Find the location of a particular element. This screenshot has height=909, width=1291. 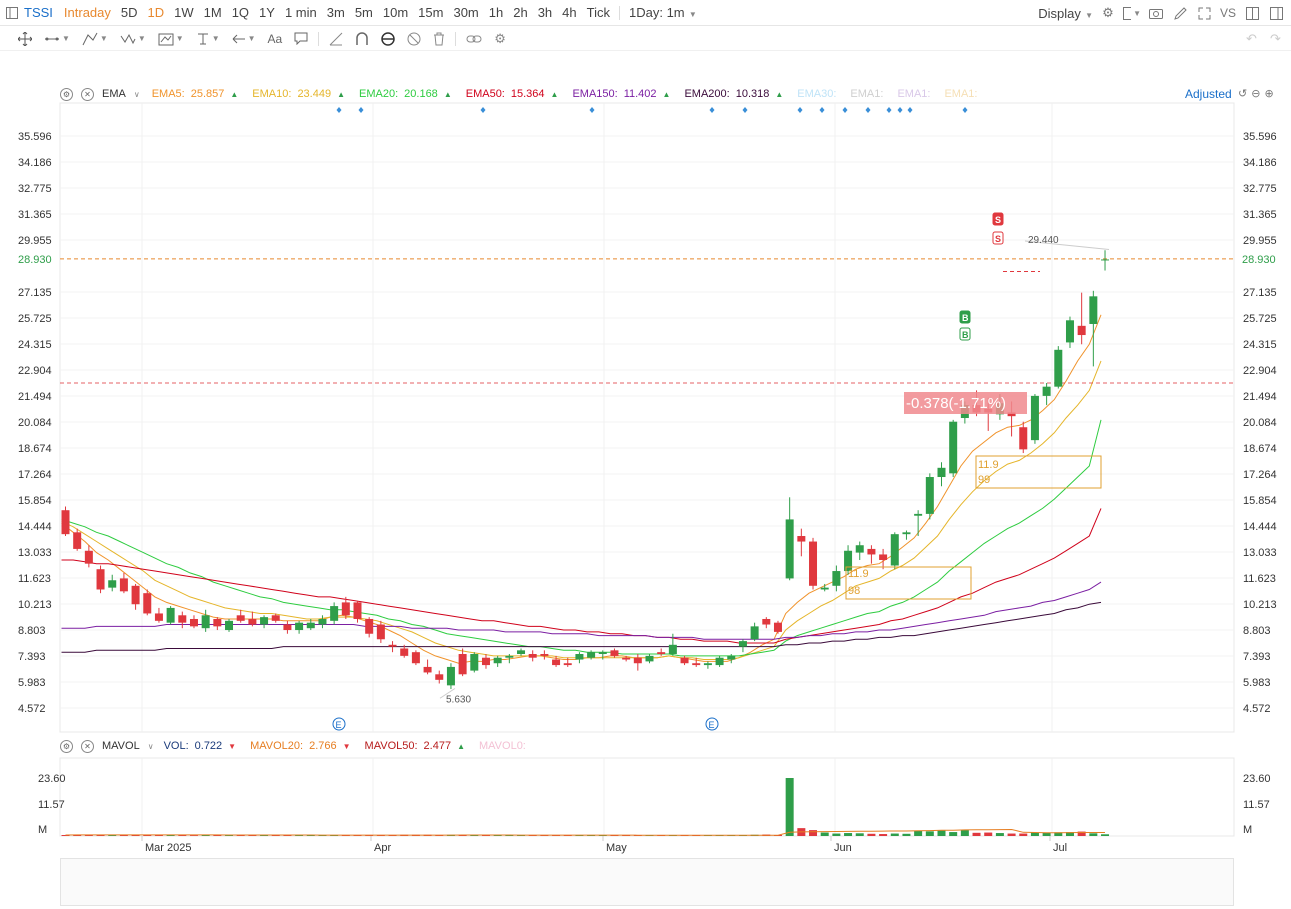

price-axis-label-right: 31.365 is located at coordinates (1260, 215).